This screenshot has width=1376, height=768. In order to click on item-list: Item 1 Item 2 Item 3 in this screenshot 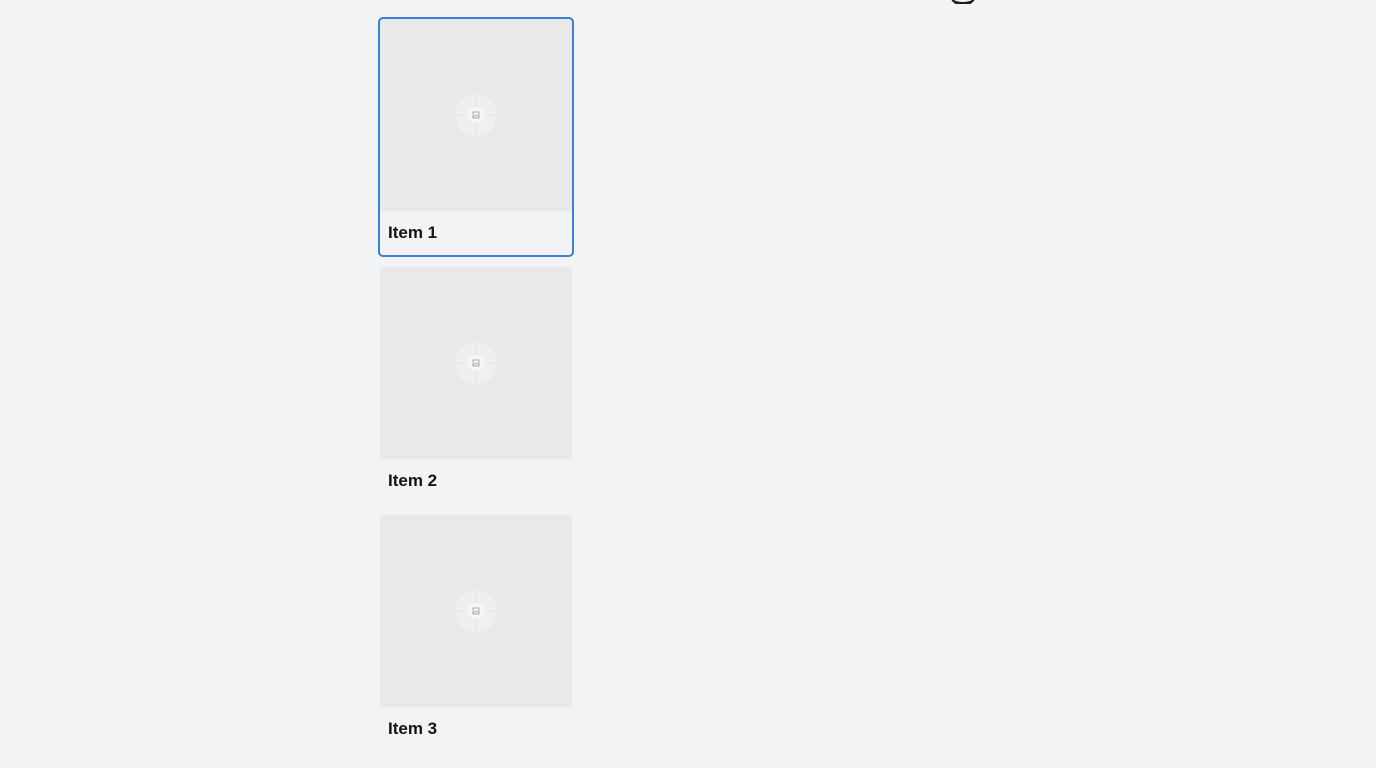, I will do `click(476, 390)`.